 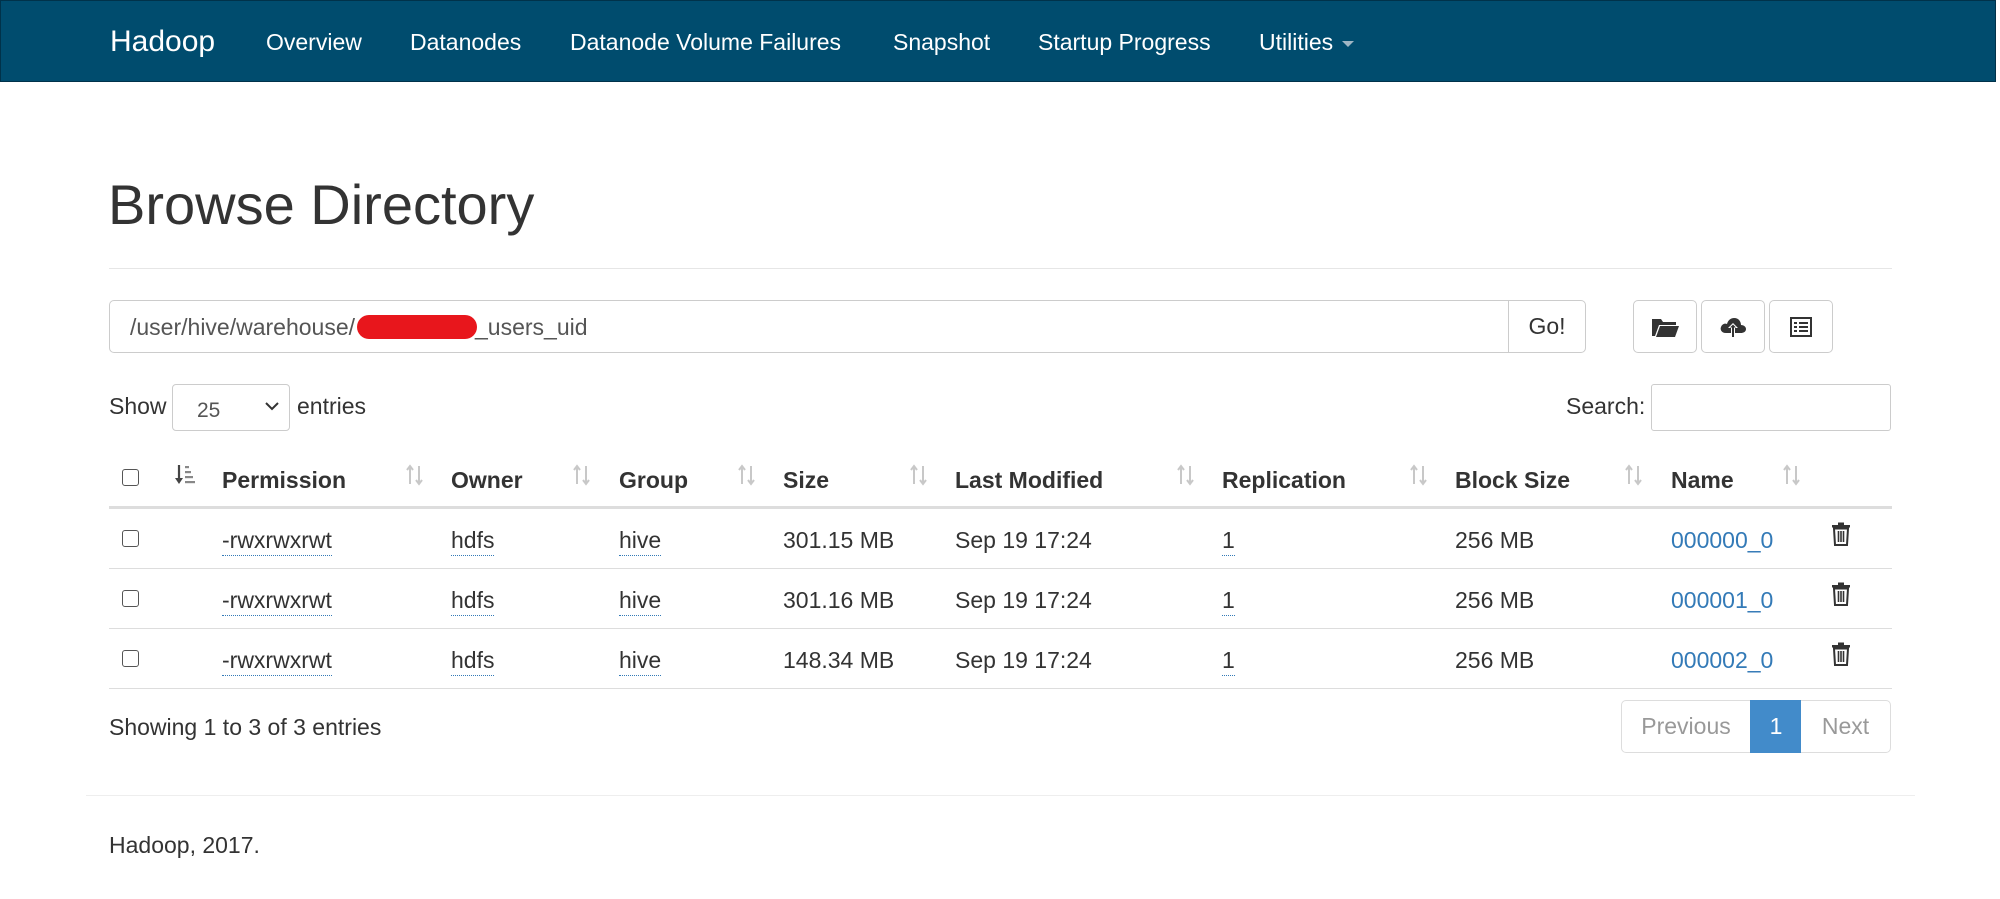 I want to click on footer-divider, so click(x=1000, y=795).